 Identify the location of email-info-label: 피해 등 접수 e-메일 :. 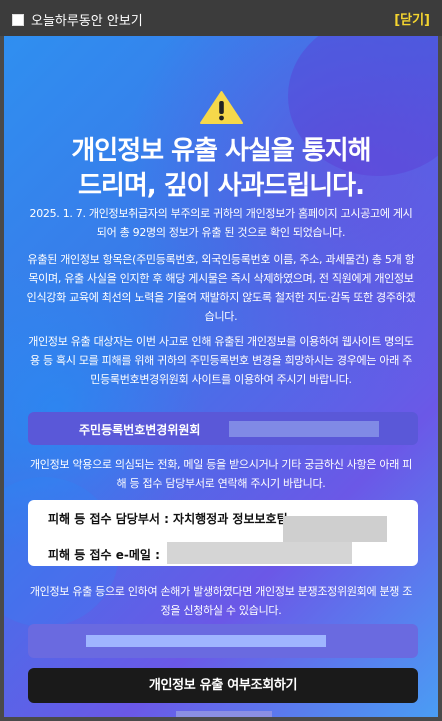
(104, 555).